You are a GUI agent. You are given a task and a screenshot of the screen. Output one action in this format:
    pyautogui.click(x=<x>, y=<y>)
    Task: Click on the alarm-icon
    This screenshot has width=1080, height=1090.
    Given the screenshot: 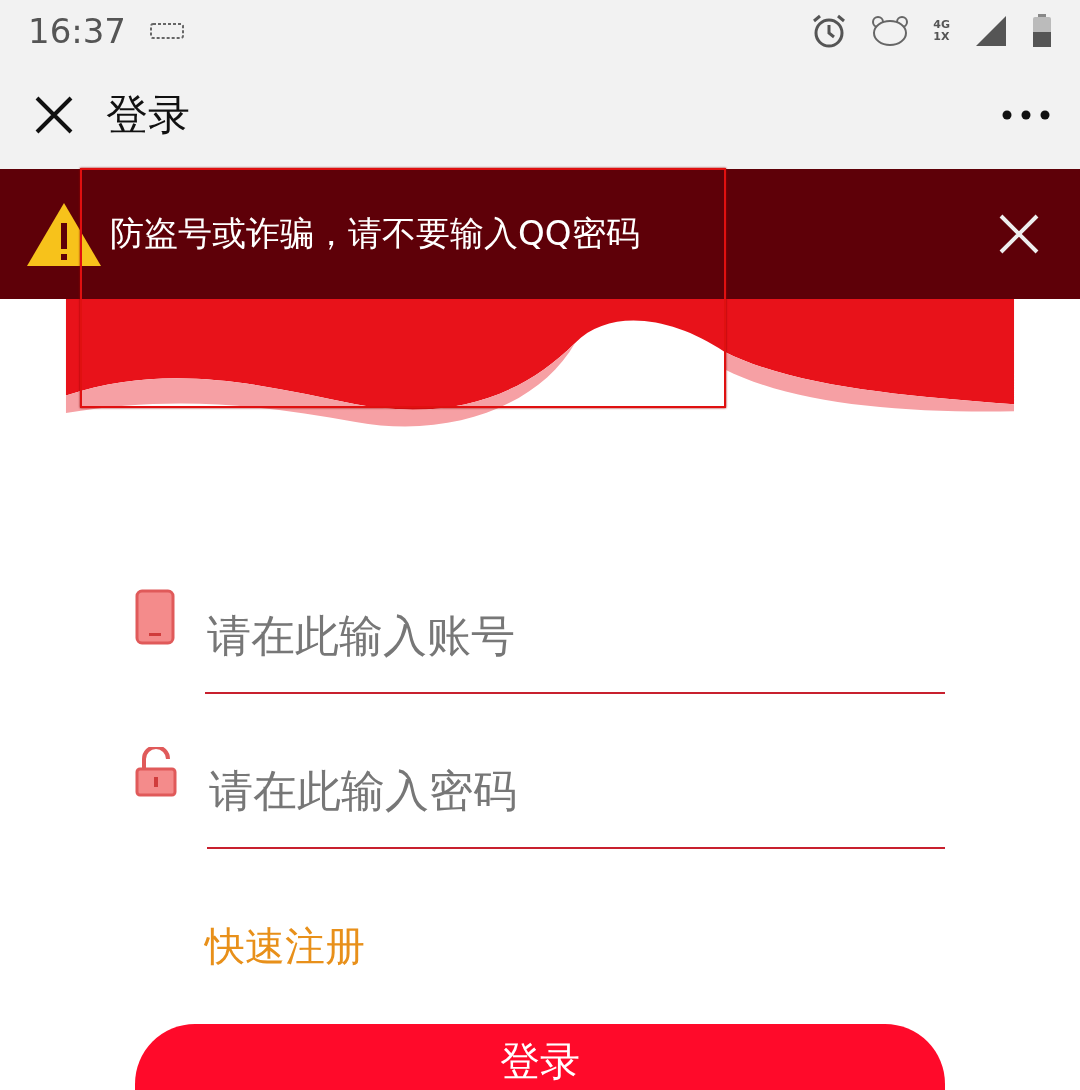 What is the action you would take?
    pyautogui.click(x=829, y=30)
    